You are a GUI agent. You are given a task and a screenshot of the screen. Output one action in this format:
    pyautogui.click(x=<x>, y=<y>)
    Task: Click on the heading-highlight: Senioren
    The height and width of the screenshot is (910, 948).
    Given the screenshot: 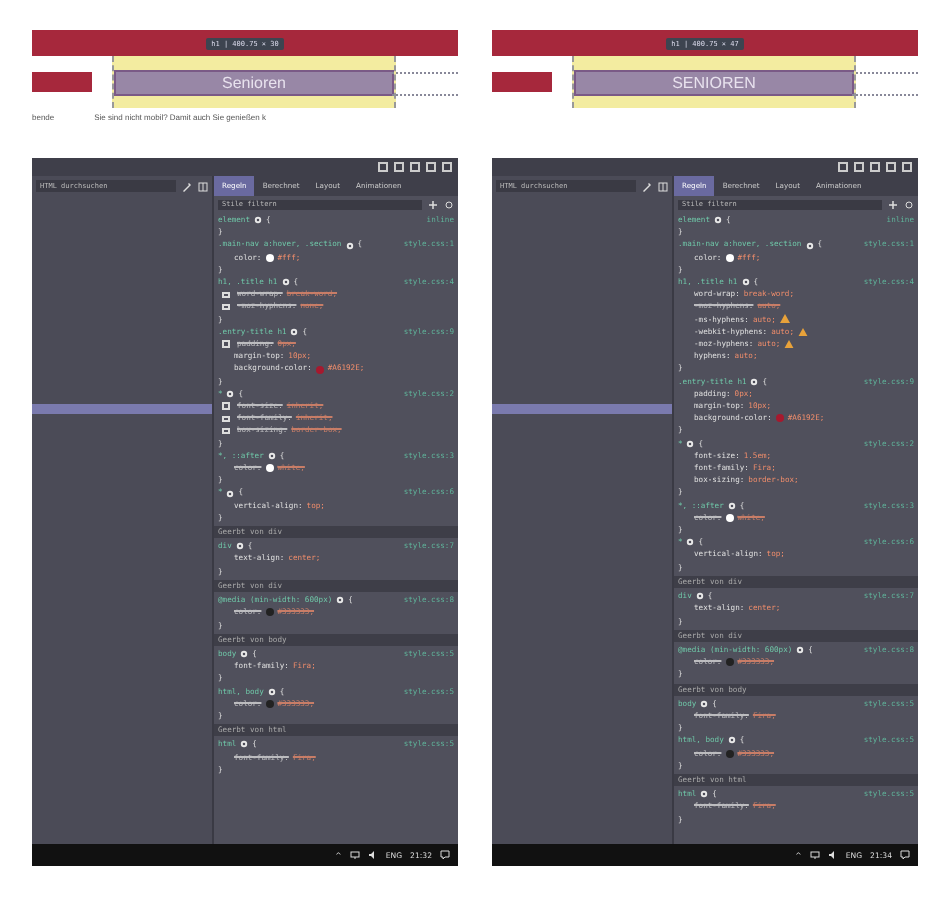 What is the action you would take?
    pyautogui.click(x=254, y=82)
    